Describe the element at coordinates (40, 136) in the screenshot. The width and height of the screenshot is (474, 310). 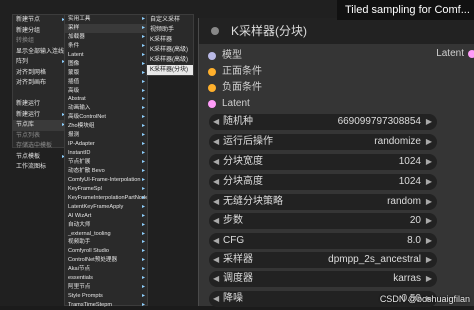
I see `menu-item: 节点列表` at that location.